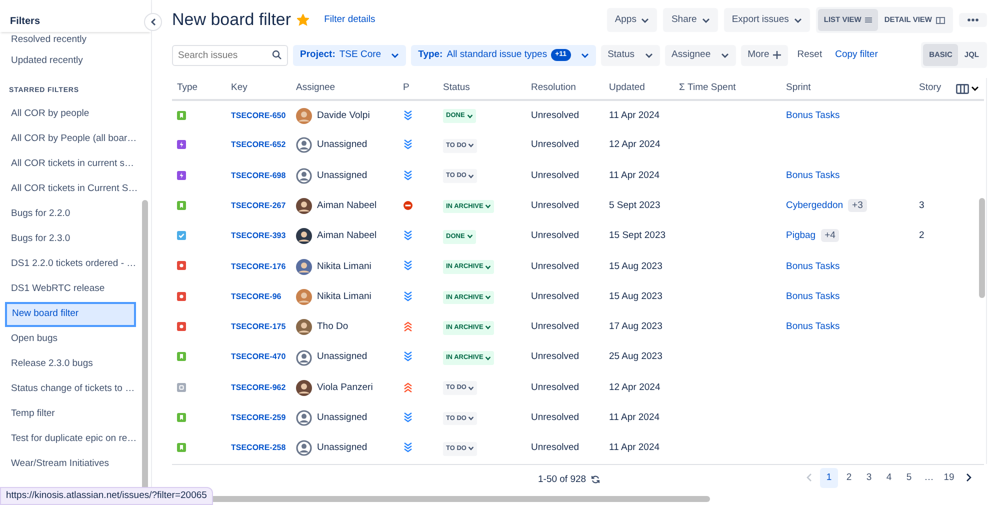 This screenshot has width=999, height=505. Describe the element at coordinates (350, 20) in the screenshot. I see `filter-details-link: Filter details` at that location.